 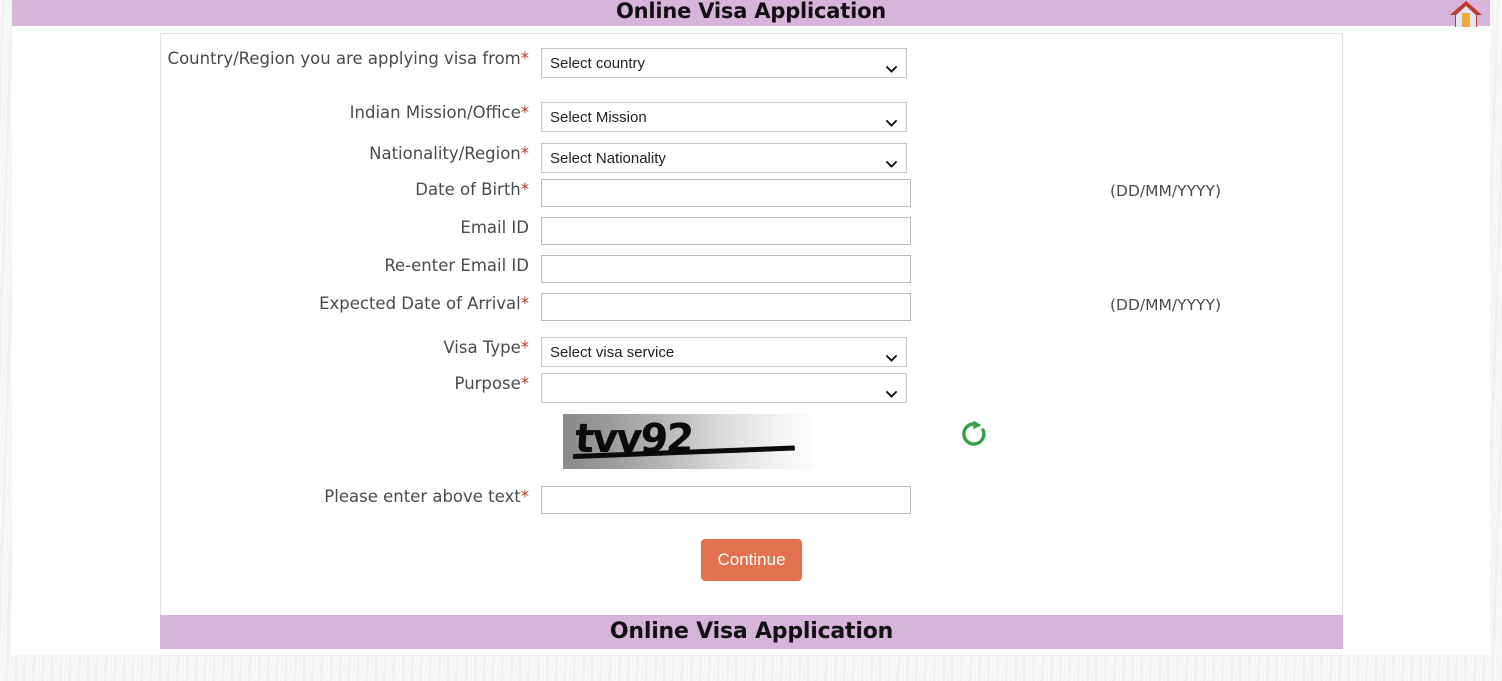 What do you see at coordinates (351, 384) in the screenshot?
I see `field-label: Purpose*` at bounding box center [351, 384].